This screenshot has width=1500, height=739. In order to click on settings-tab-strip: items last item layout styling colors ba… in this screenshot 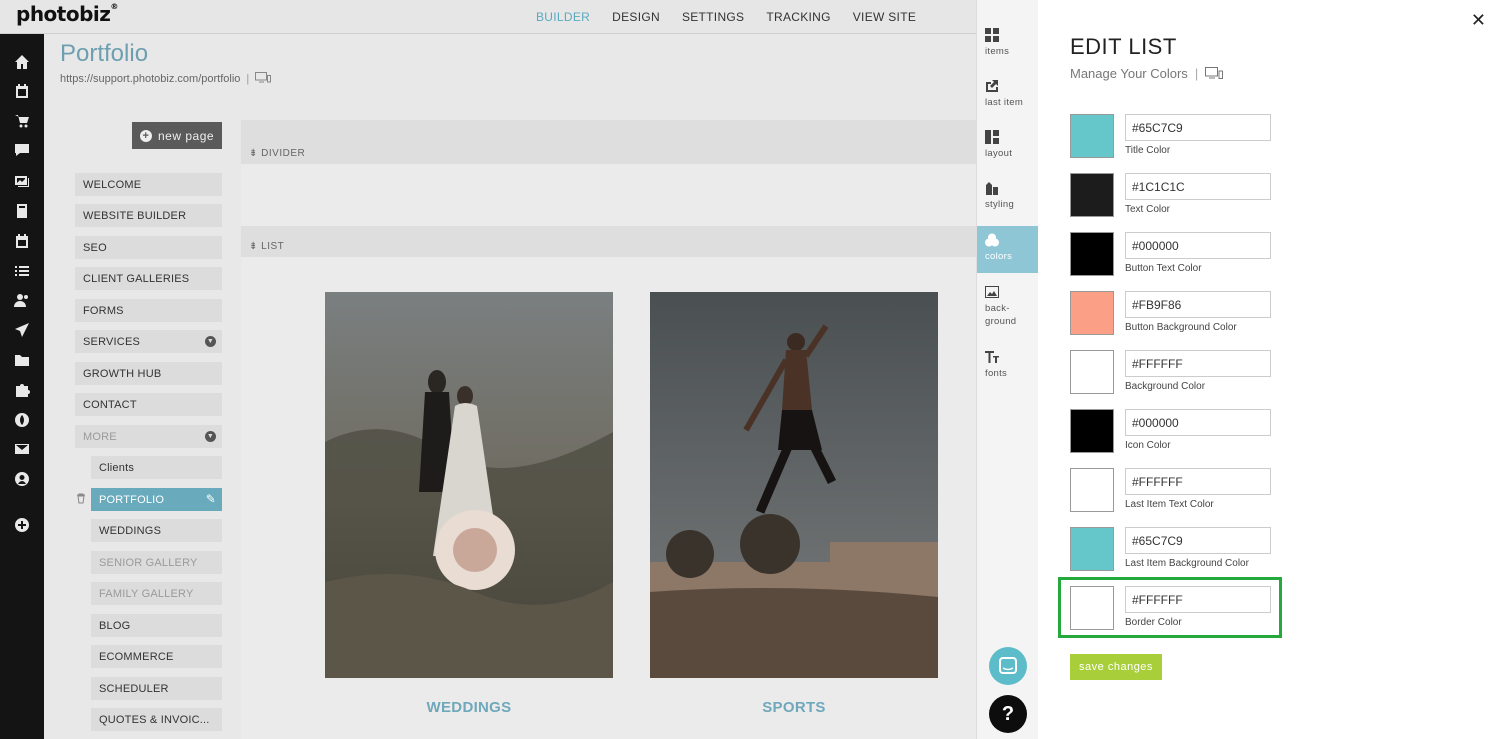, I will do `click(1007, 369)`.